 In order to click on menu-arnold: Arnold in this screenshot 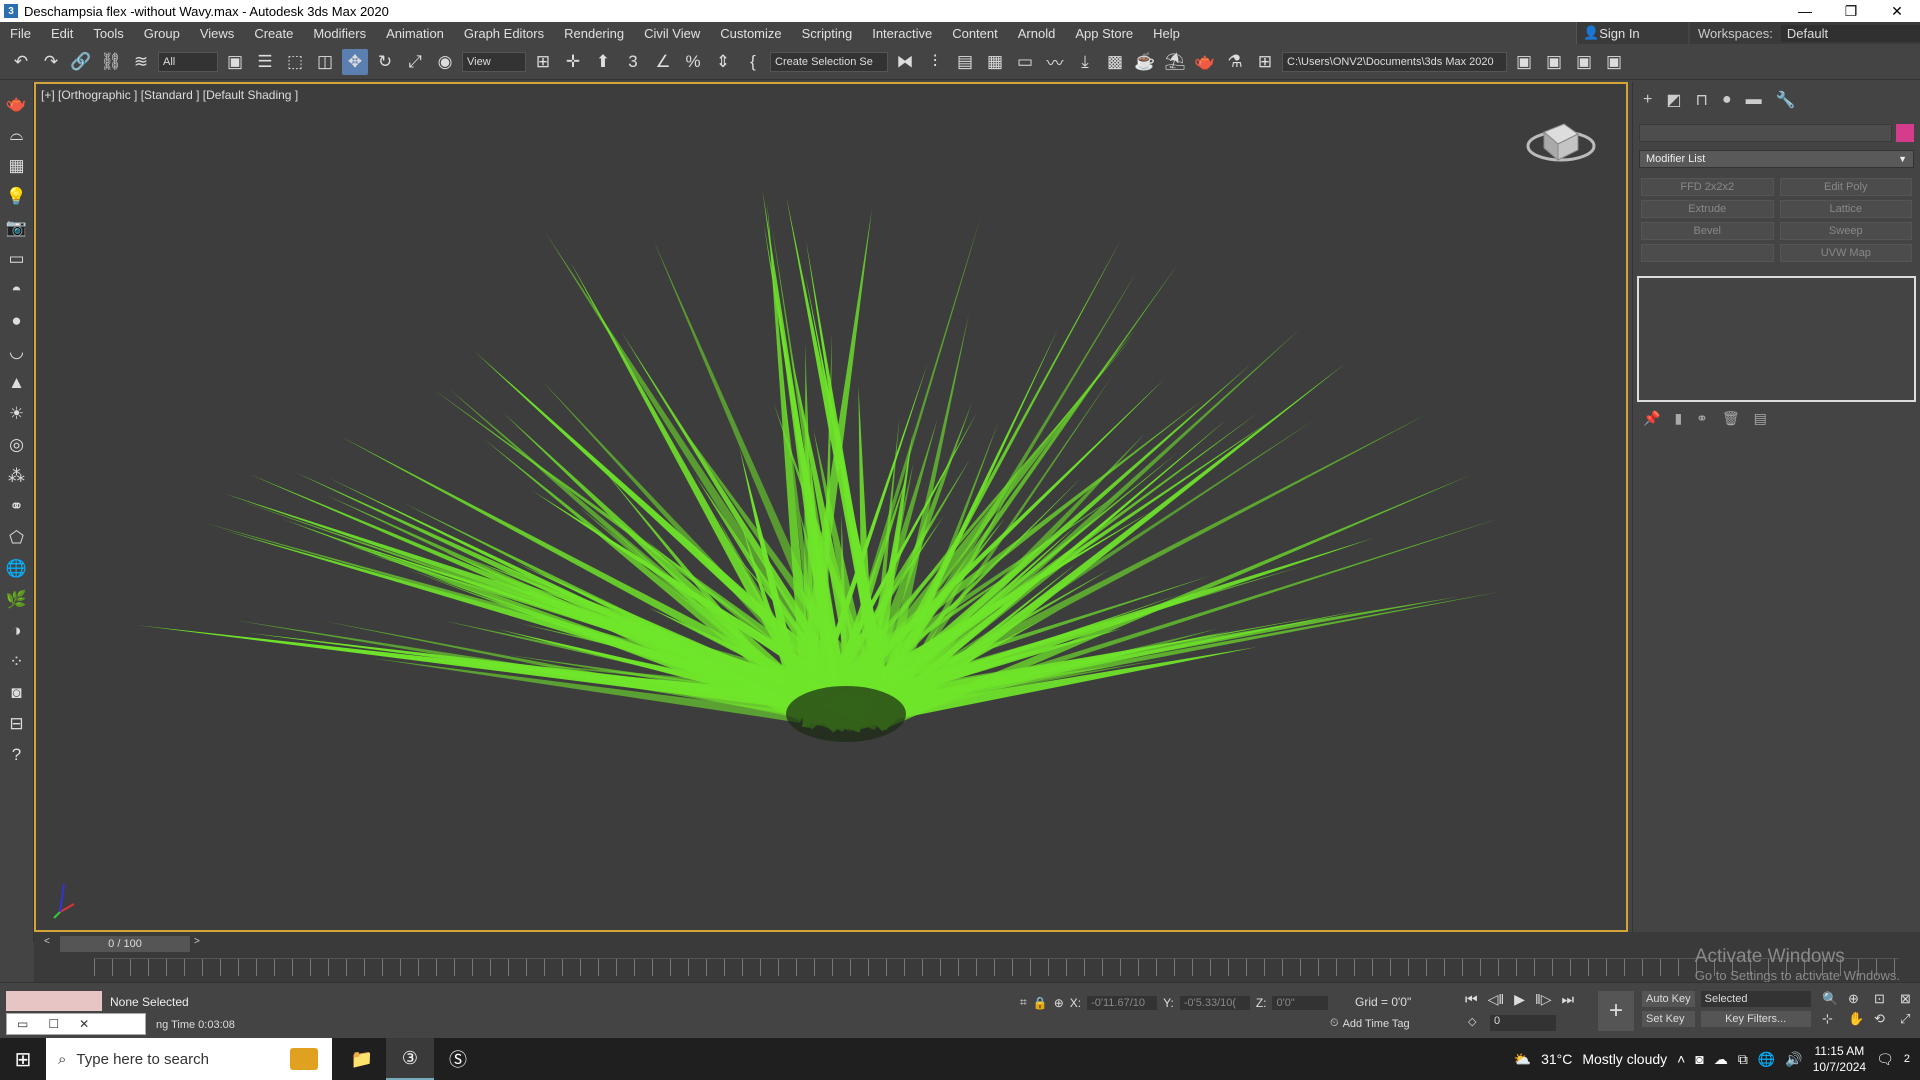, I will do `click(1037, 33)`.